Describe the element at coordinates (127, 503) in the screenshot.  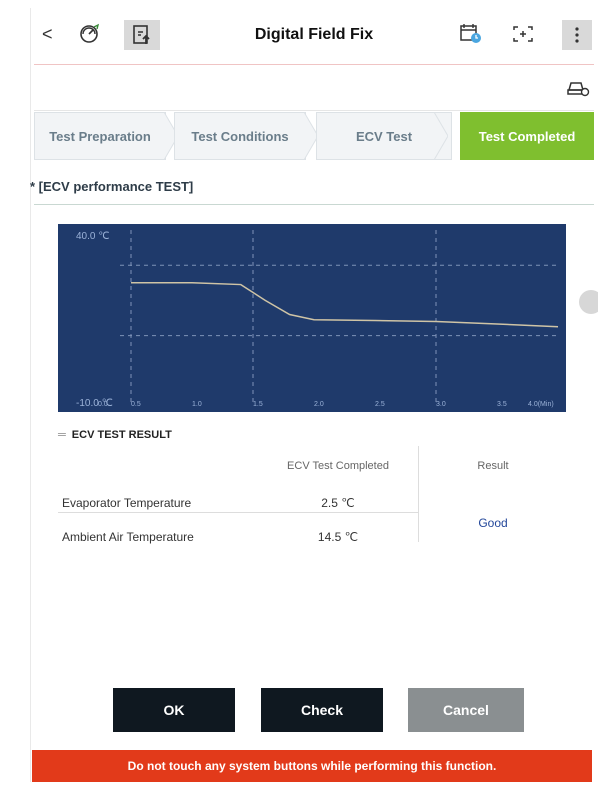
I see `row-label-evaporator: Evaporator Temperature` at that location.